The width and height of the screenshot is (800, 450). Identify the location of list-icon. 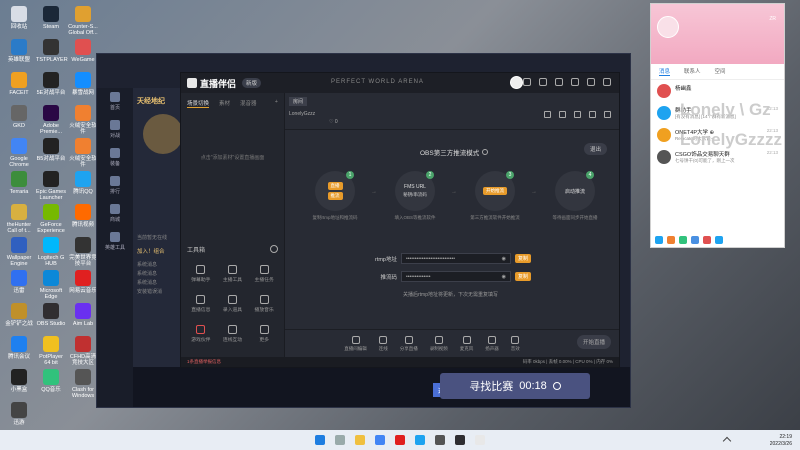
(577, 114).